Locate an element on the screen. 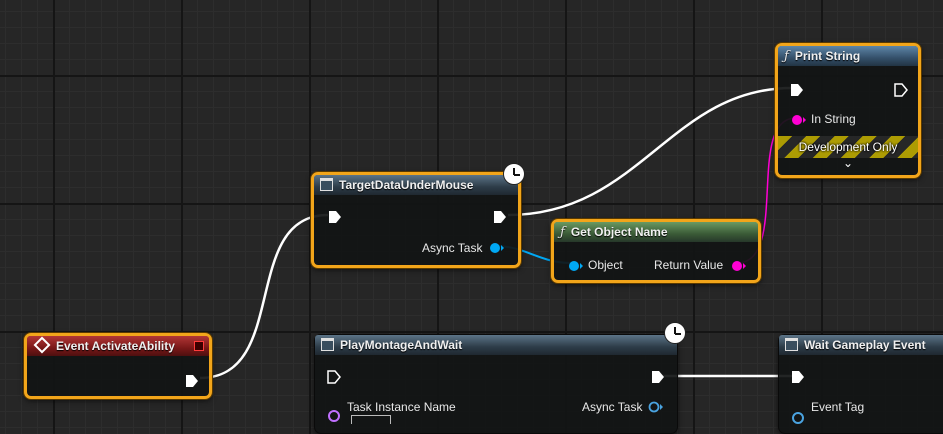 This screenshot has width=943, height=434. exec-wire-event-to-target is located at coordinates (264, 296).